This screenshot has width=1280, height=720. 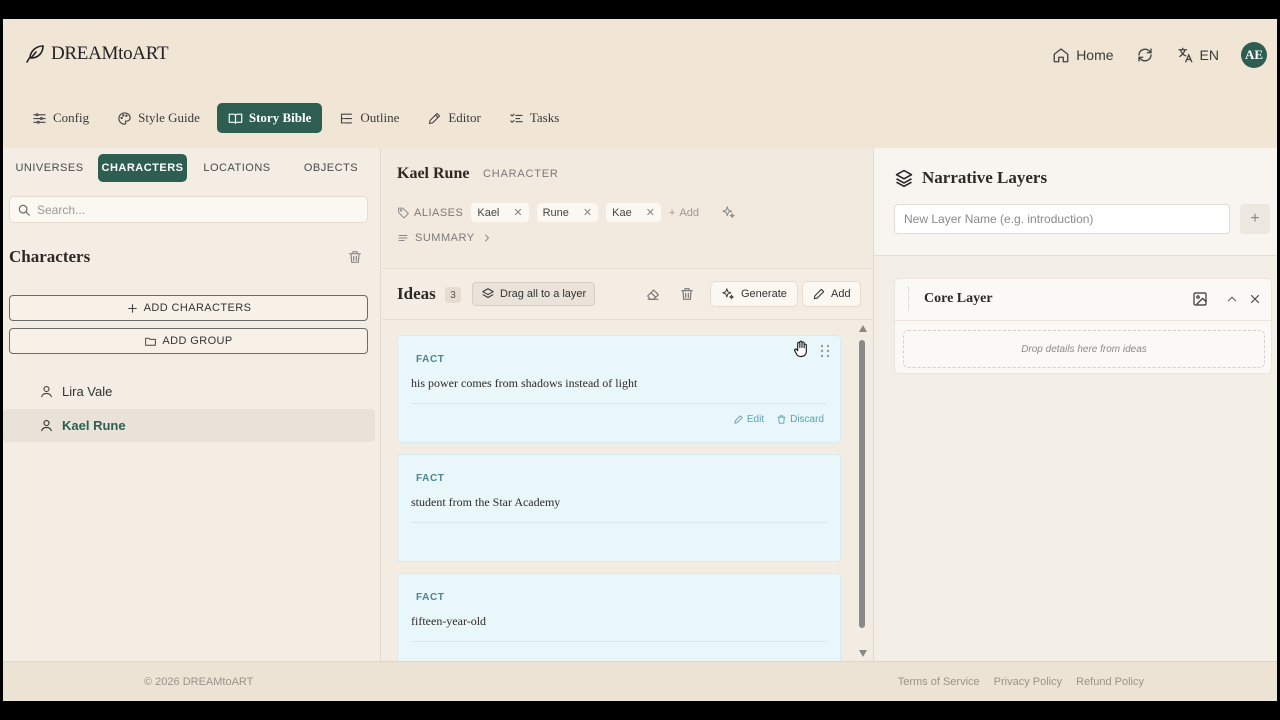 I want to click on edit-idea-button: Edit, so click(x=748, y=419).